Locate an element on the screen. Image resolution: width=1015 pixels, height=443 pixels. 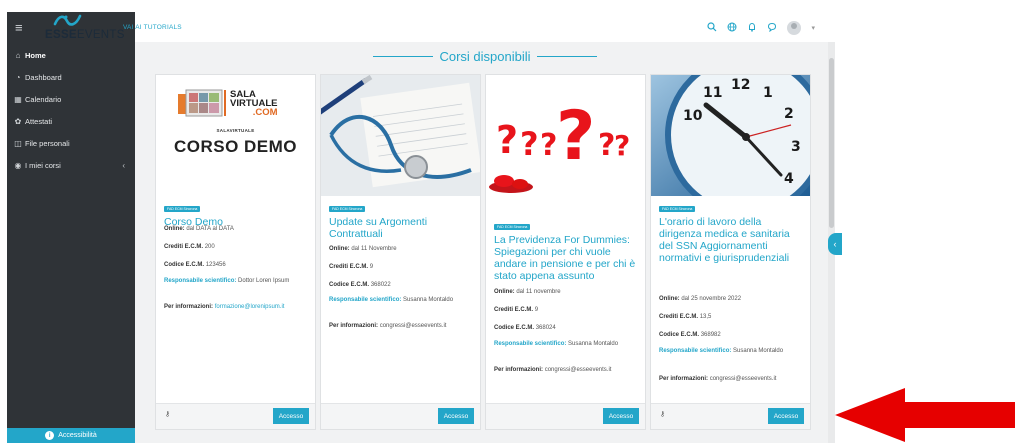
file-icon: ◫ is located at coordinates (18, 143).